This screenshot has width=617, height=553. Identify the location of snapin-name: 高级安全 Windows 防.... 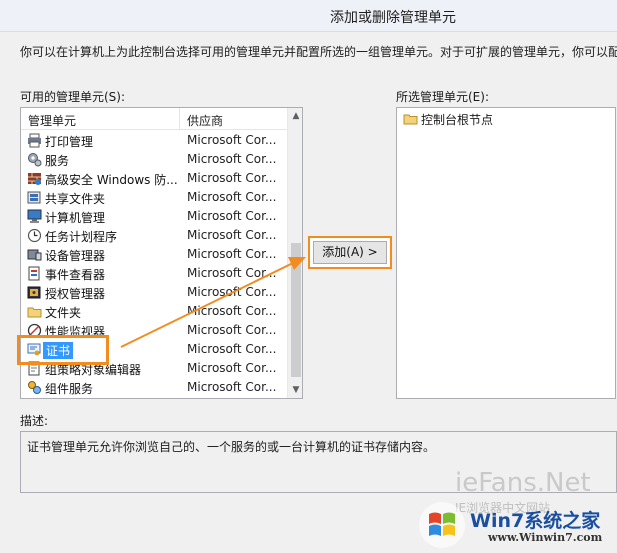
(111, 180).